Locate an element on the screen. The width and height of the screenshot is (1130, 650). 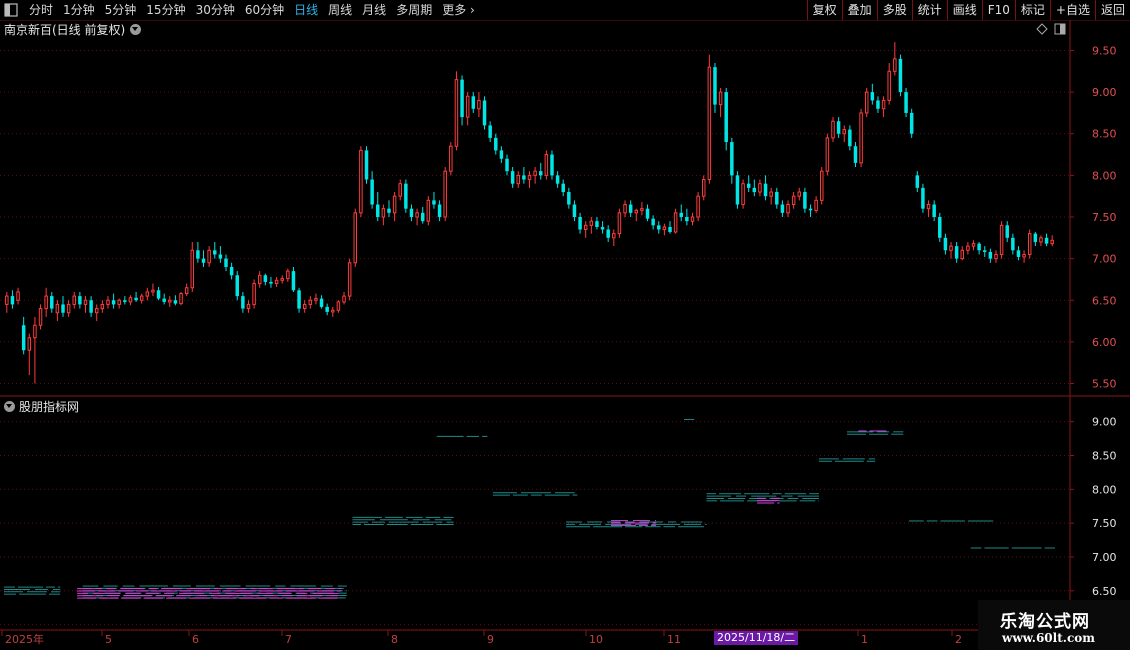
time-tick-label: 2 is located at coordinates (958, 639).